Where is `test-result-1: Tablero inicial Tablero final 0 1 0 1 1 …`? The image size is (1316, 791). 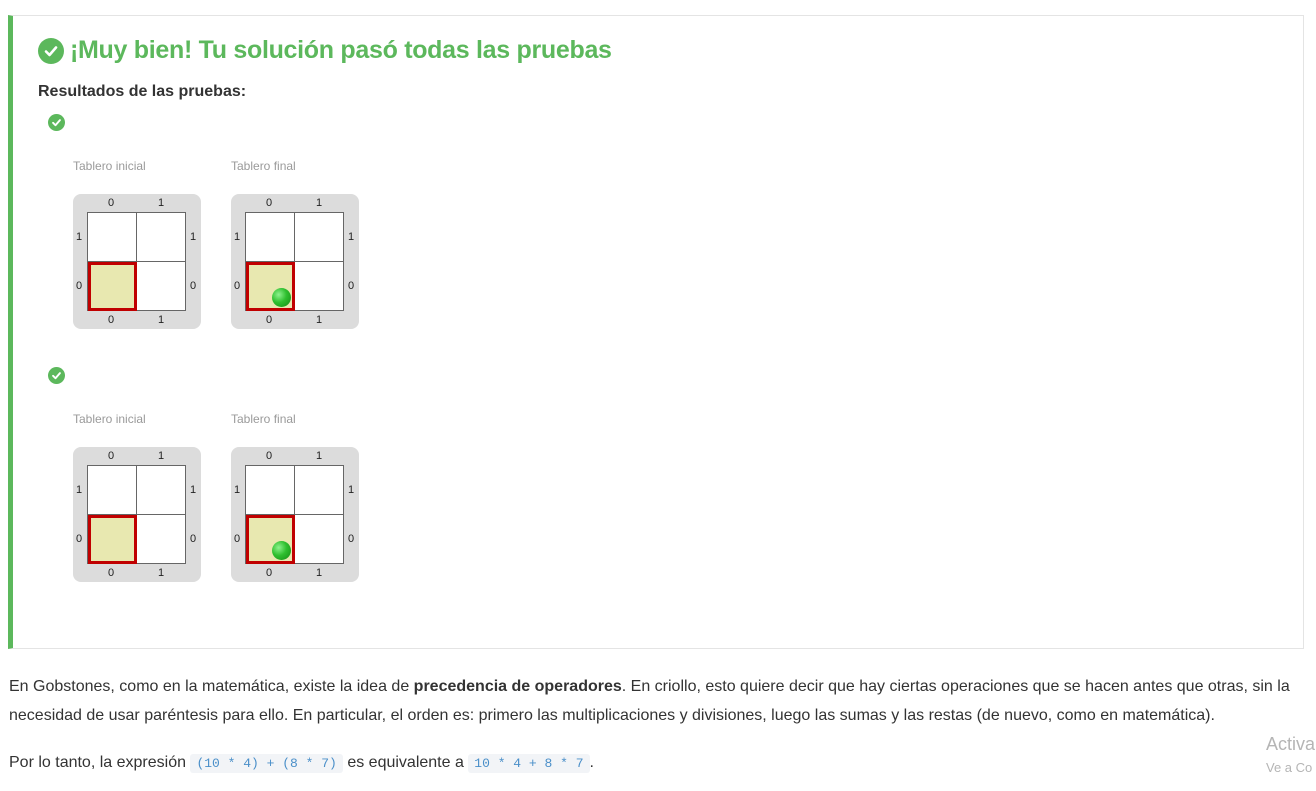
test-result-1: Tablero inicial Tablero final 0 1 0 1 1 … is located at coordinates (238, 229).